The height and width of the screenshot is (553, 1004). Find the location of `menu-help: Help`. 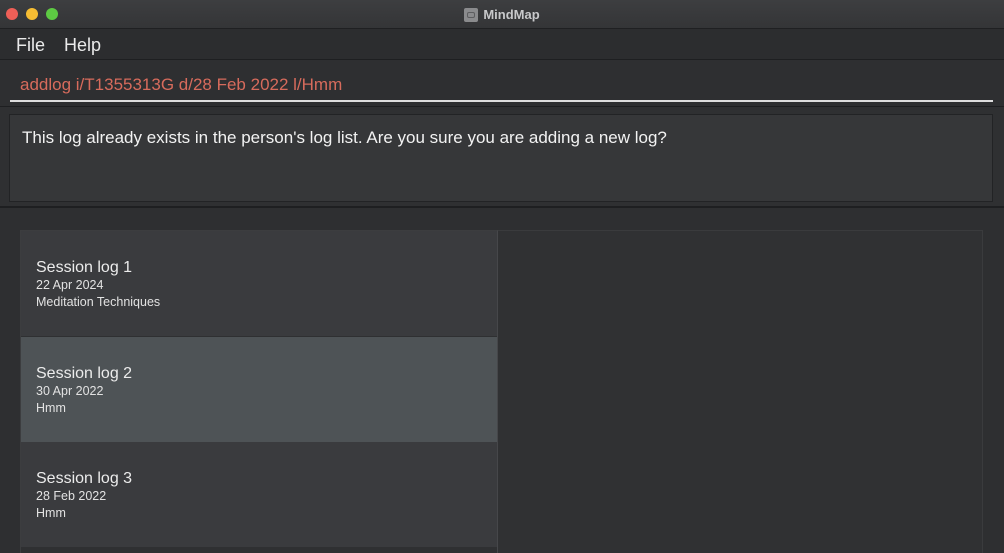

menu-help: Help is located at coordinates (82, 45).